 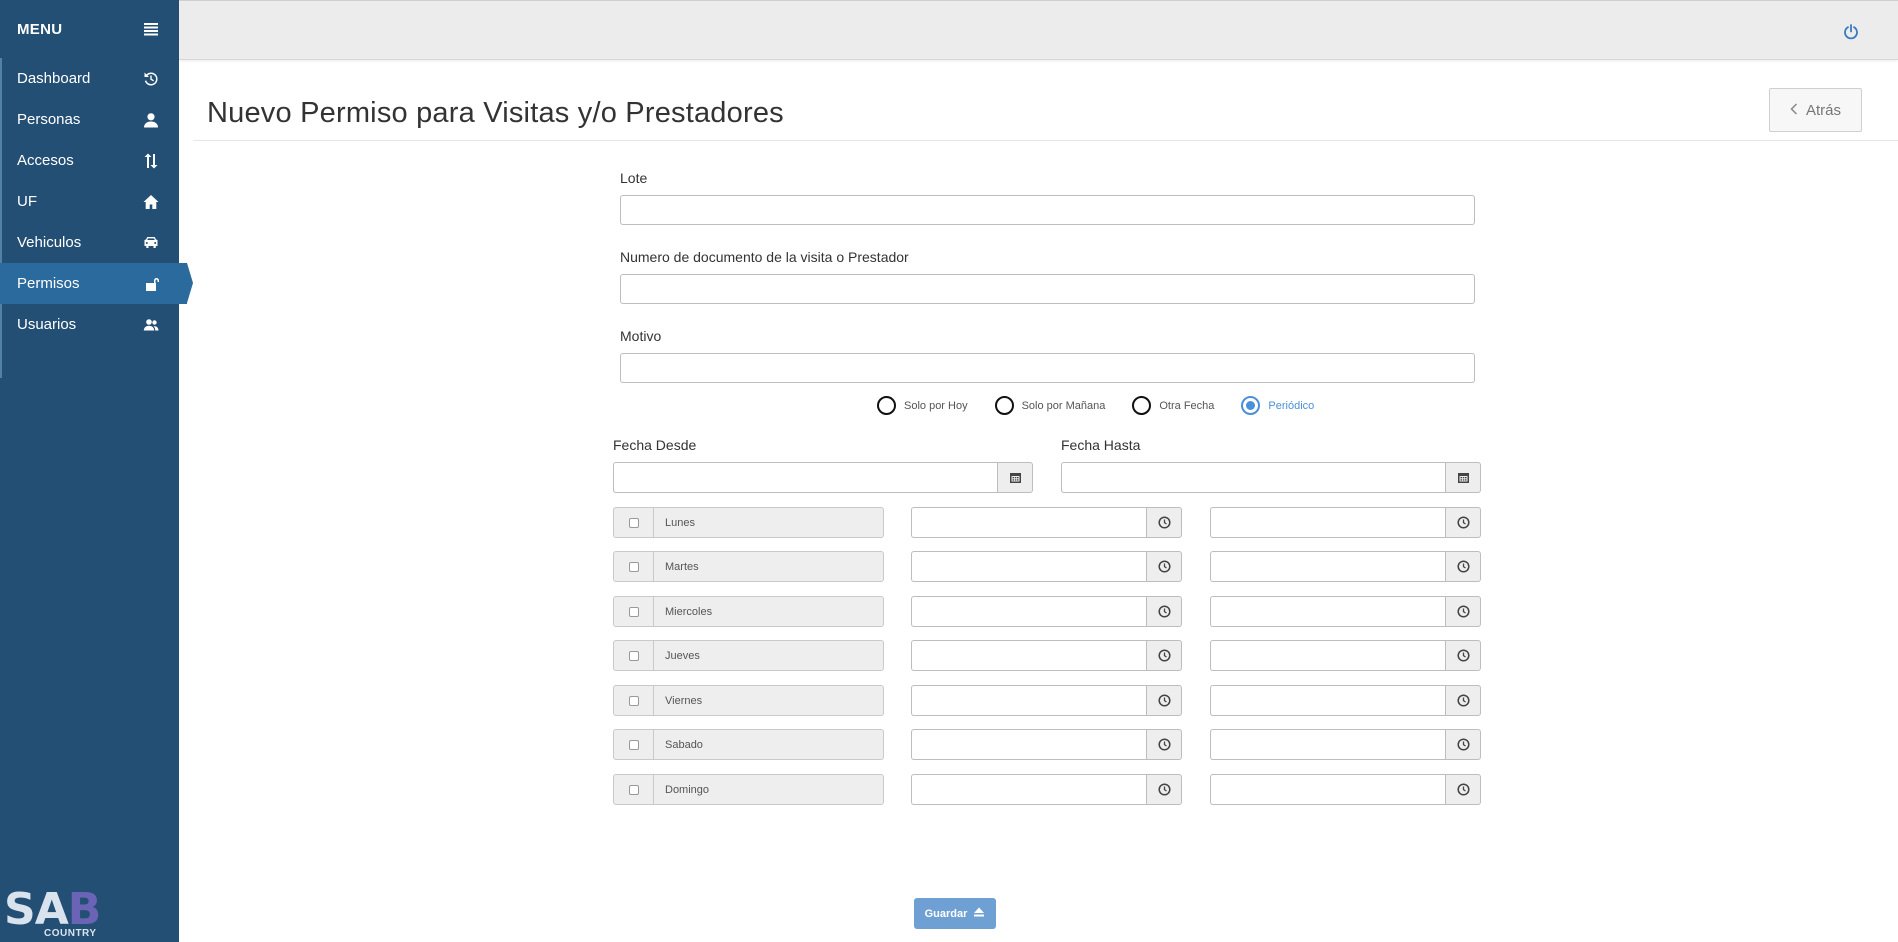 What do you see at coordinates (1045, 140) in the screenshot?
I see `header-divider` at bounding box center [1045, 140].